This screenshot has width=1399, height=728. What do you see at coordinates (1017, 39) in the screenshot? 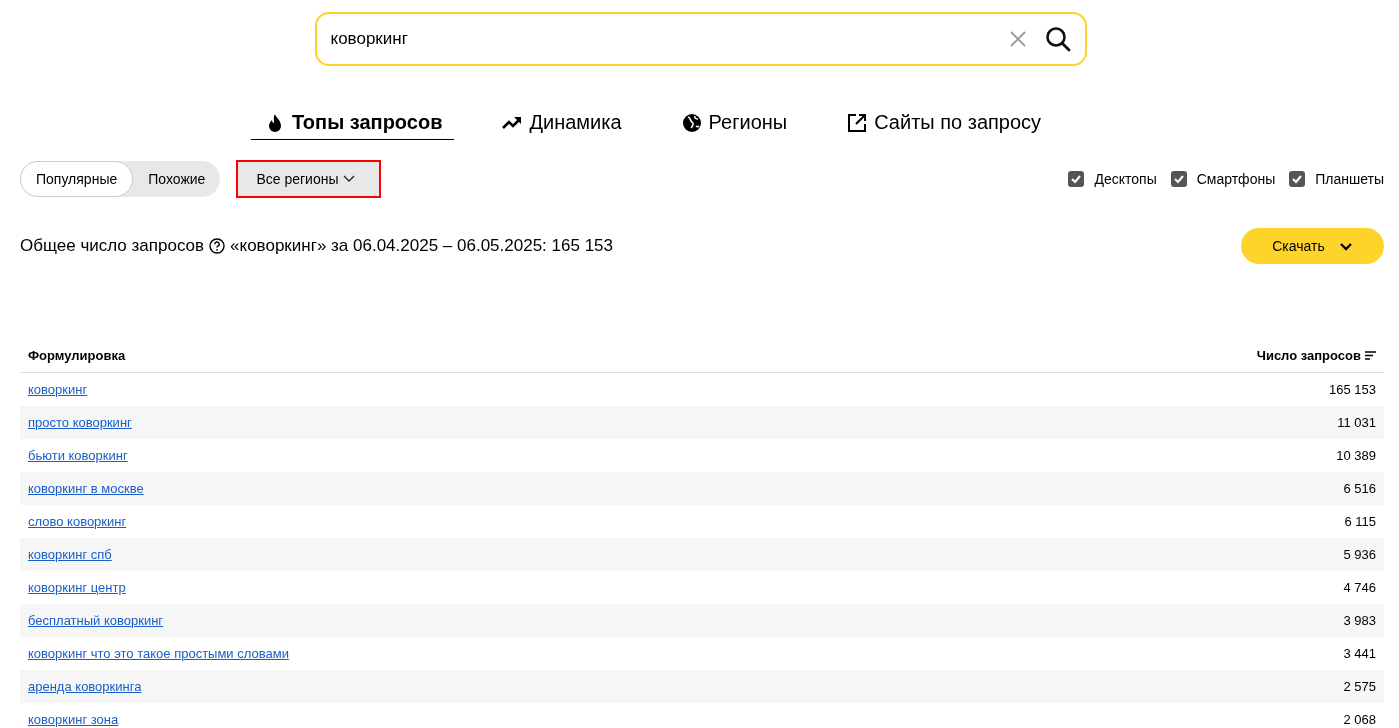
I see `clear-icon` at bounding box center [1017, 39].